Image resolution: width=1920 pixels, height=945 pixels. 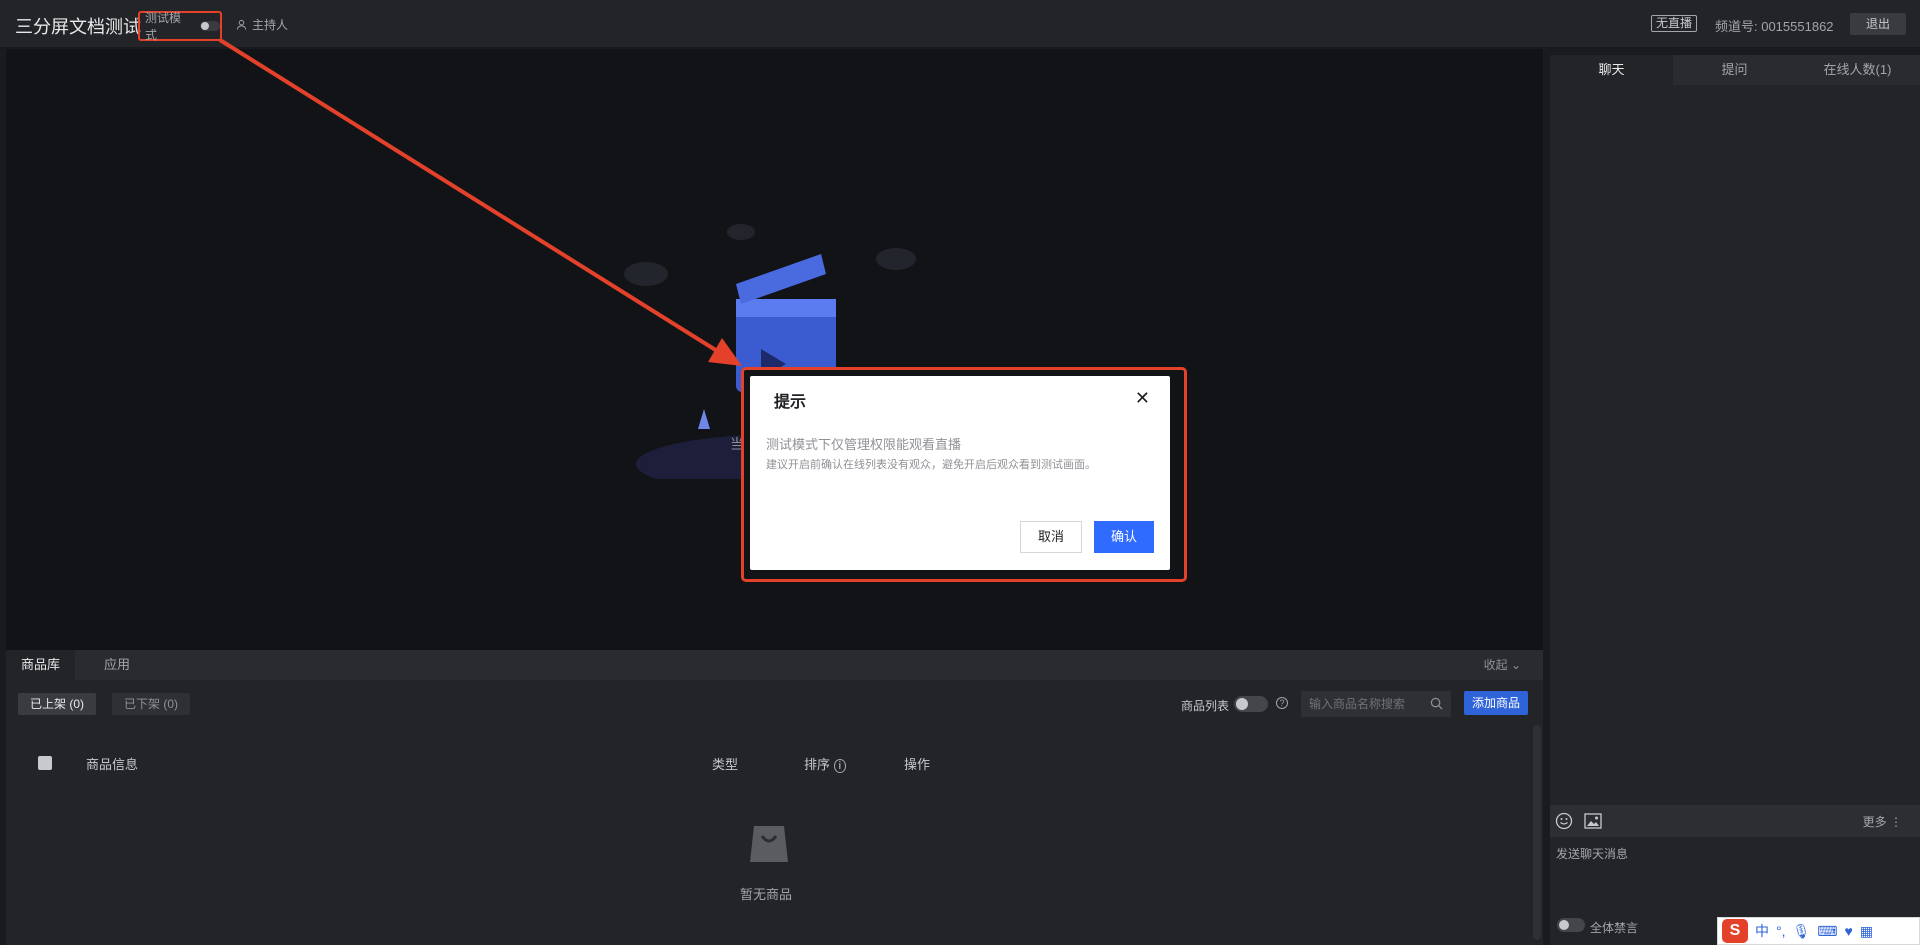 What do you see at coordinates (817, 764) in the screenshot?
I see `column-sort-label: 排序` at bounding box center [817, 764].